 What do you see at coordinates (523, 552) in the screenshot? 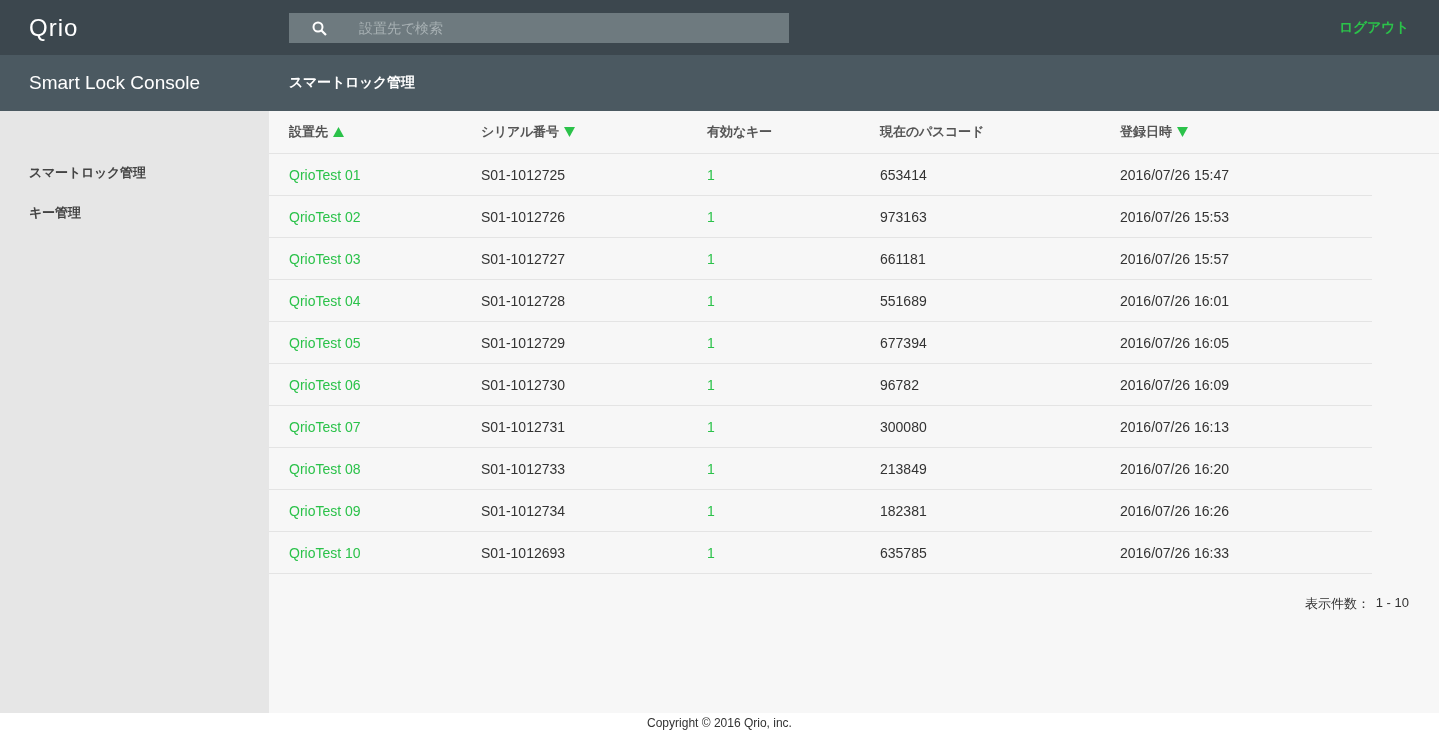
I see `table-cell: S01-1012693` at bounding box center [523, 552].